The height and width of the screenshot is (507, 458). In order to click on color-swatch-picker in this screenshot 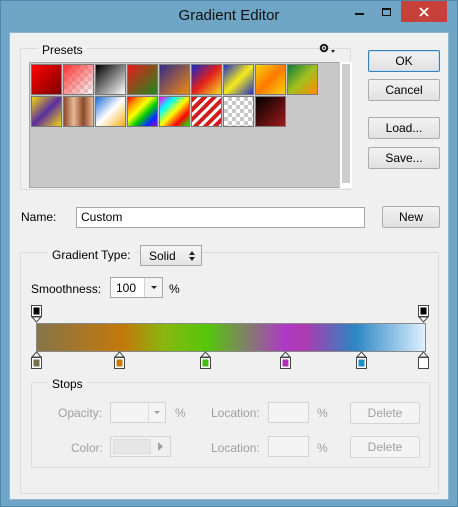, I will do `click(140, 446)`.